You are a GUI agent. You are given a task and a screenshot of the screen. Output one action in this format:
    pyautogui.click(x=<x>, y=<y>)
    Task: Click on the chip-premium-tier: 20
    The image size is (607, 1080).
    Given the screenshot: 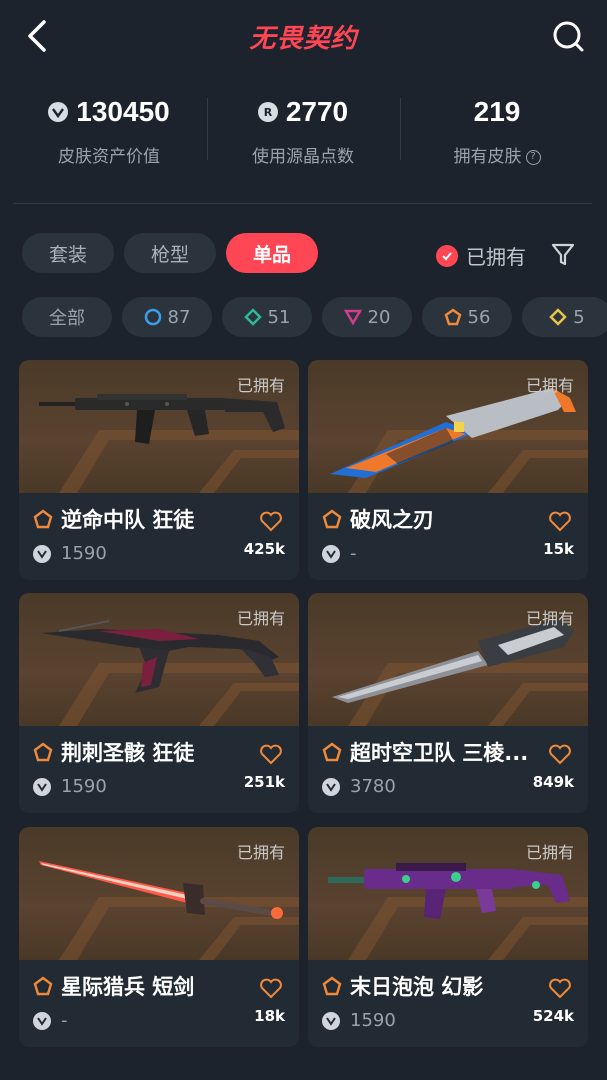 What is the action you would take?
    pyautogui.click(x=367, y=317)
    